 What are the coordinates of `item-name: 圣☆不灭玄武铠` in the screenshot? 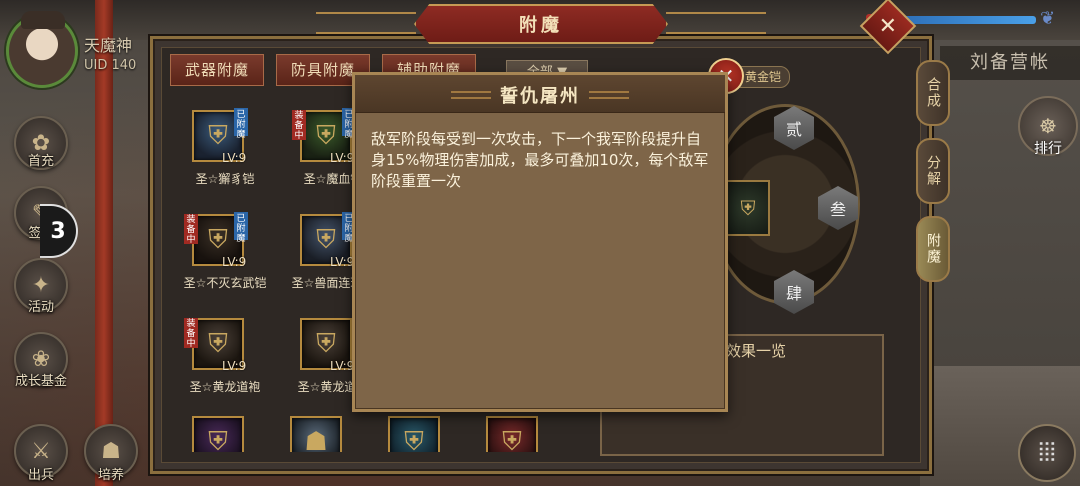 It's located at (225, 283).